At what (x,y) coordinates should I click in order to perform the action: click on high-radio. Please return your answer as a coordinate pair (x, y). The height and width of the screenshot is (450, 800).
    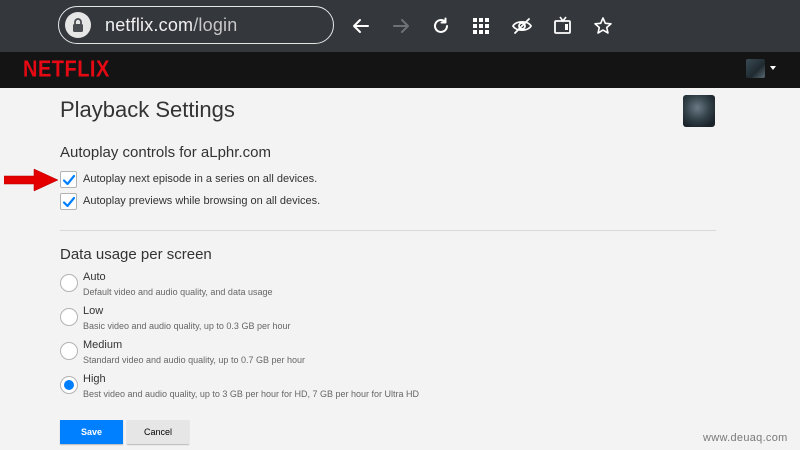
    Looking at the image, I should click on (69, 385).